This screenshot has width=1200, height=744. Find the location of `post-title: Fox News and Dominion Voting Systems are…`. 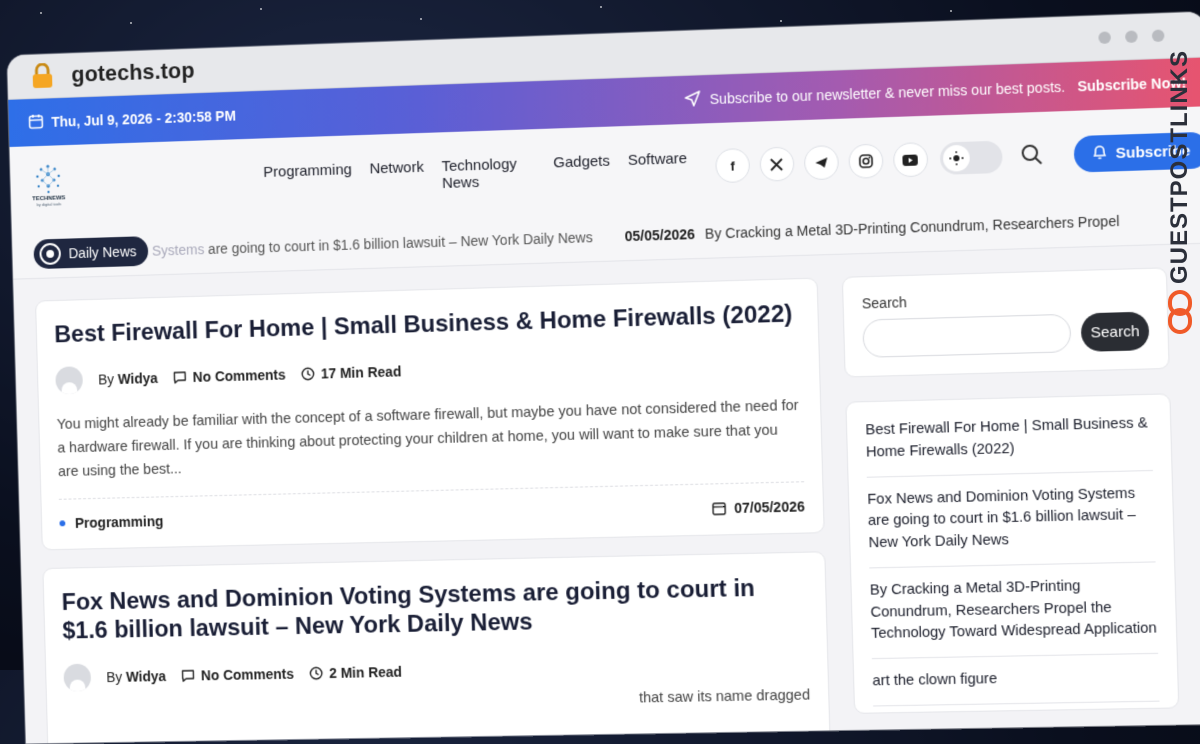

post-title: Fox News and Dominion Voting Systems are… is located at coordinates (434, 609).